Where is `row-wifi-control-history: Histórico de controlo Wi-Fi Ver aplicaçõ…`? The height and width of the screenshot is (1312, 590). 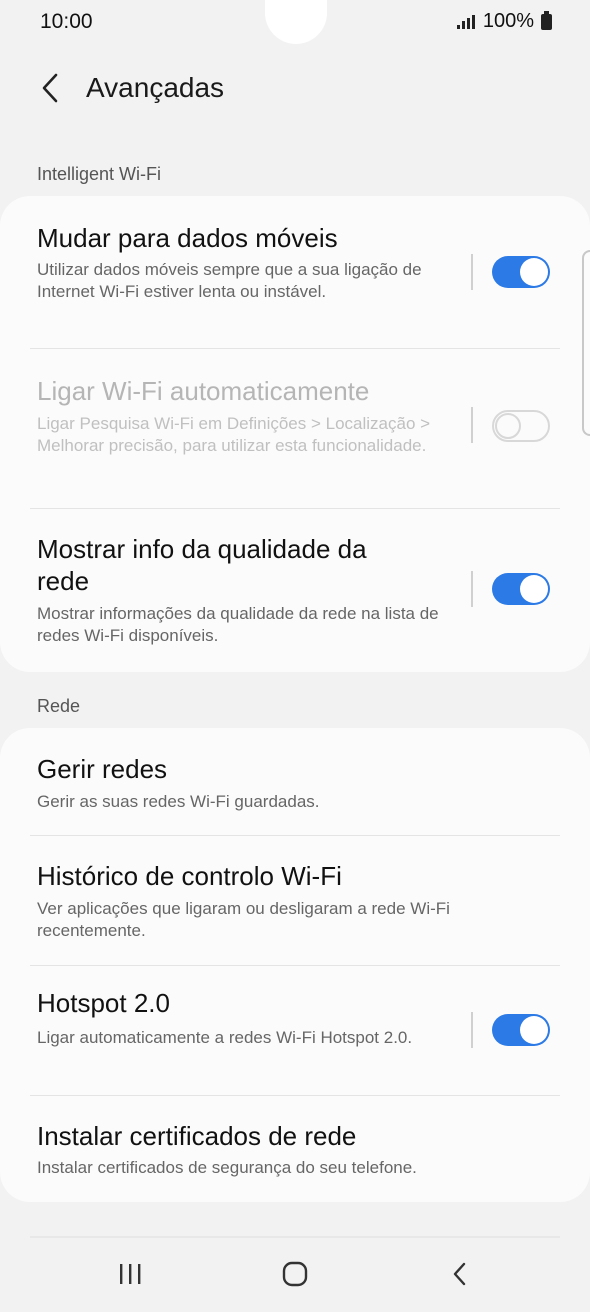 row-wifi-control-history: Histórico de controlo Wi-Fi Ver aplicaçõ… is located at coordinates (295, 900).